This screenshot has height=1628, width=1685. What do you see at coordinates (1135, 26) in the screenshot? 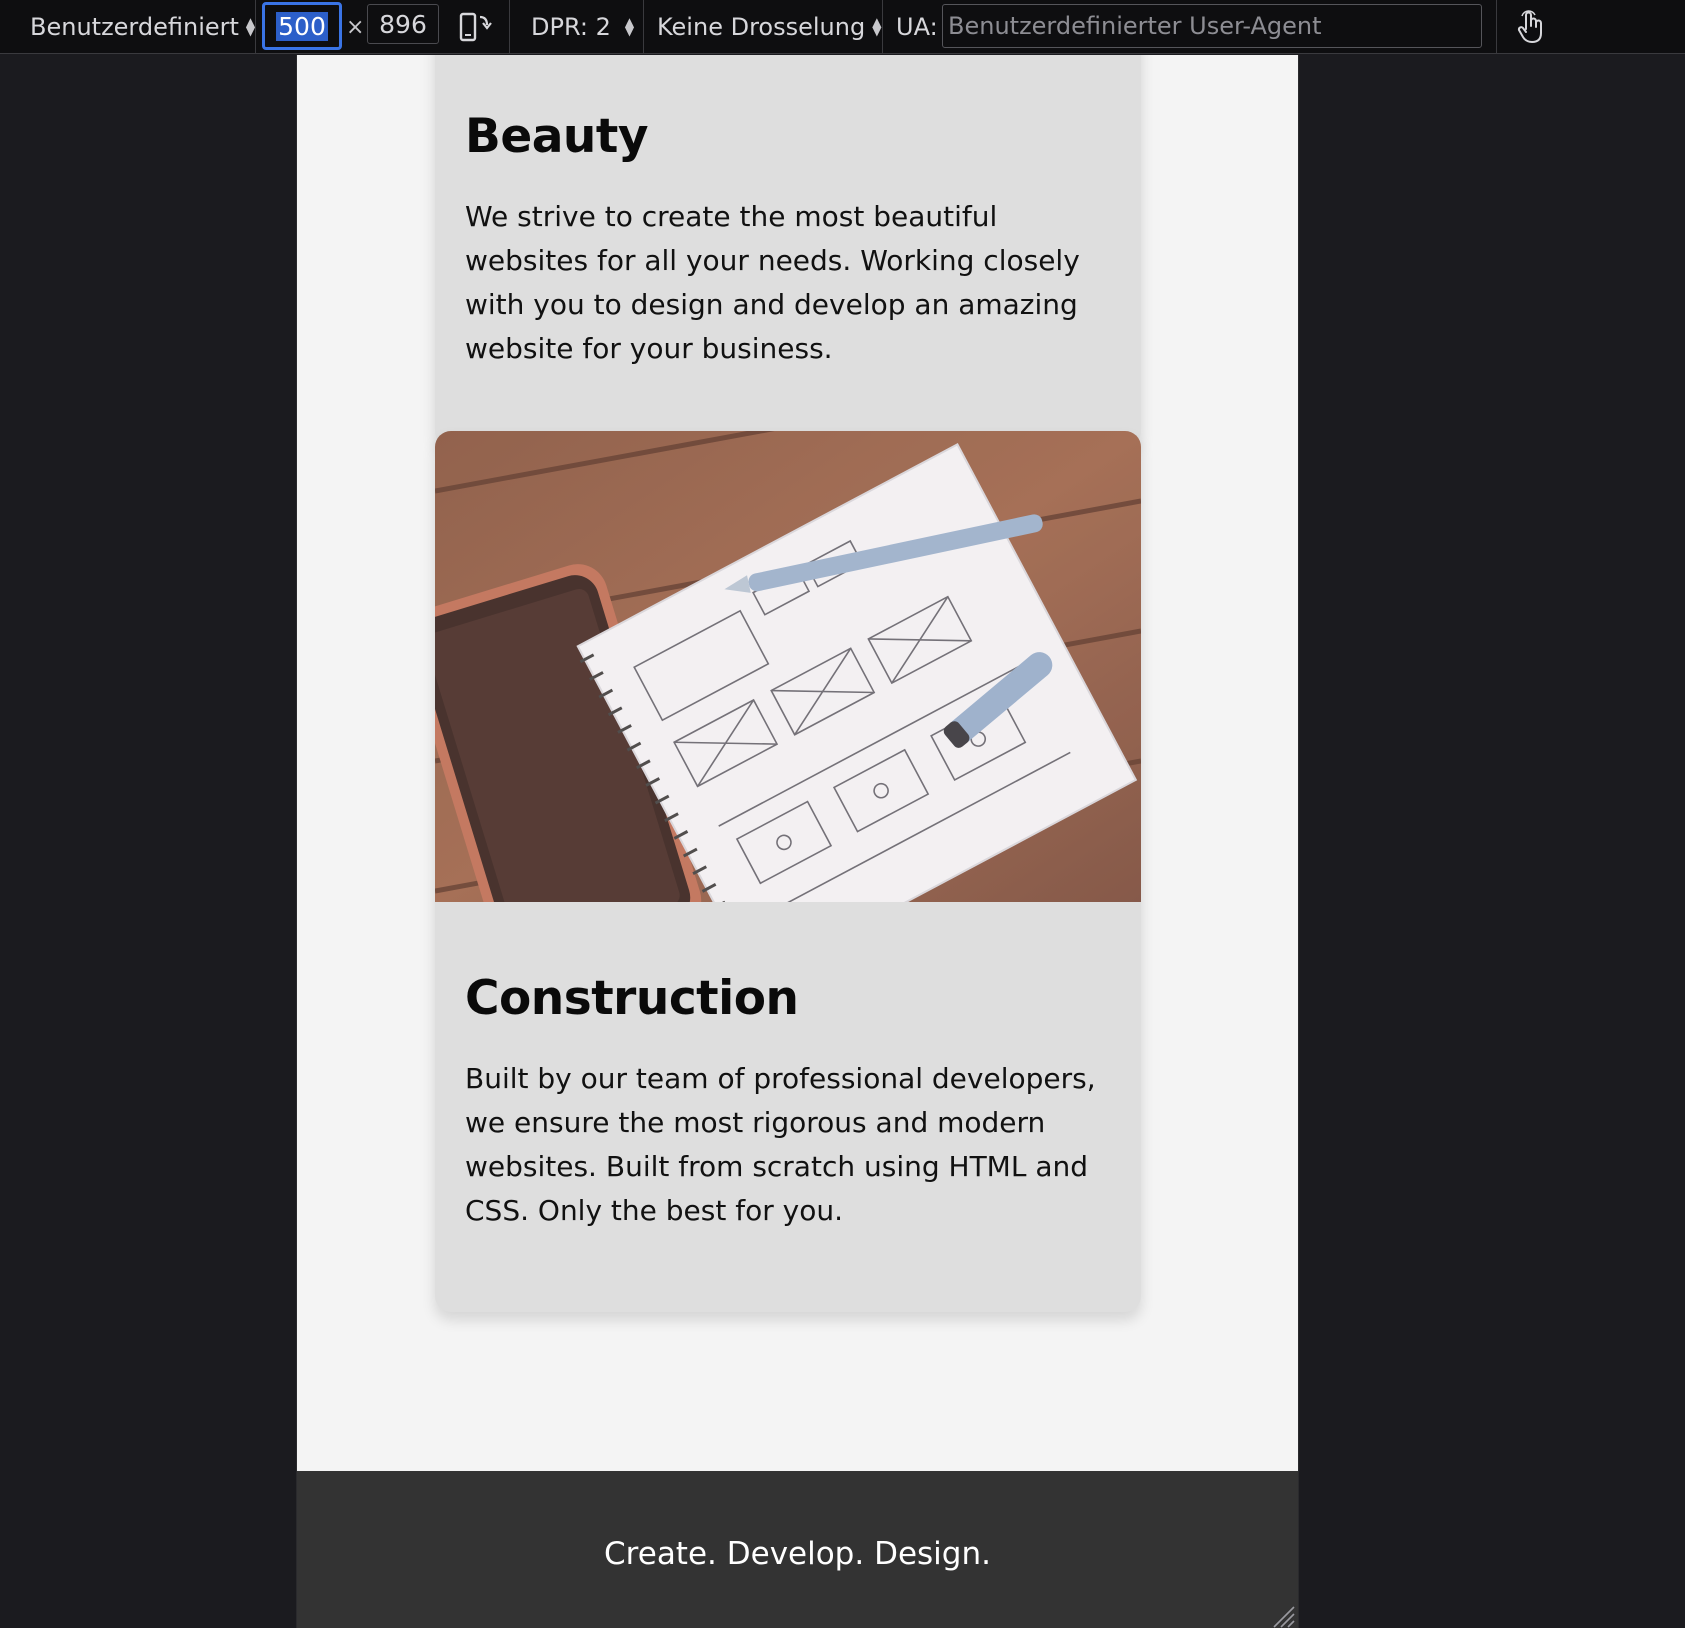
I see `user-agent-placeholder: Benutzerdefinierter User-Agent` at bounding box center [1135, 26].